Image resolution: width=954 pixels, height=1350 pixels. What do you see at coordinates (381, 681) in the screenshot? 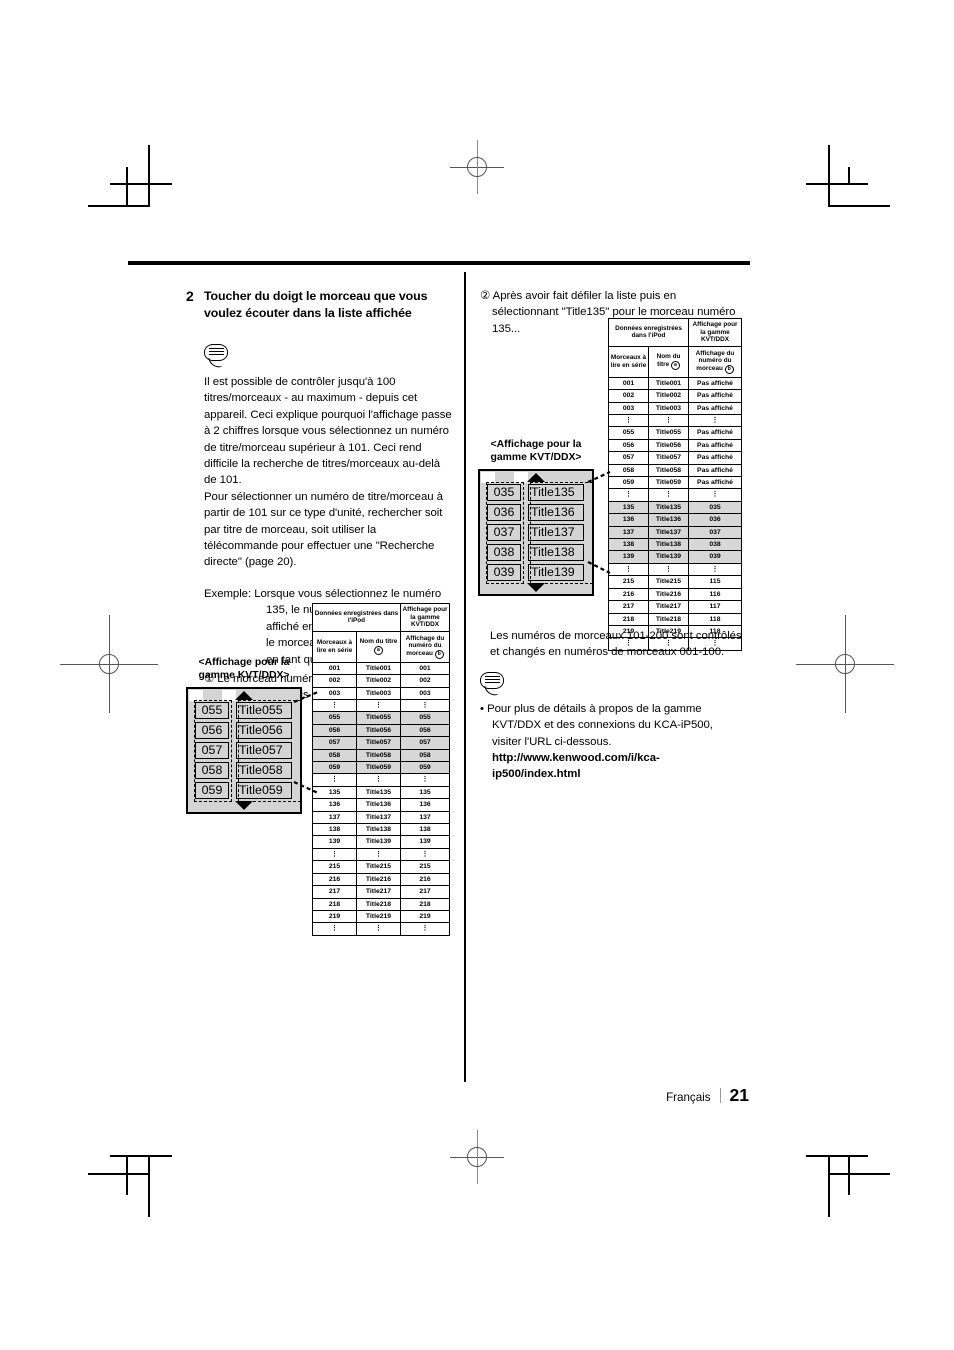
I see `table-row: 002 Title002 002` at bounding box center [381, 681].